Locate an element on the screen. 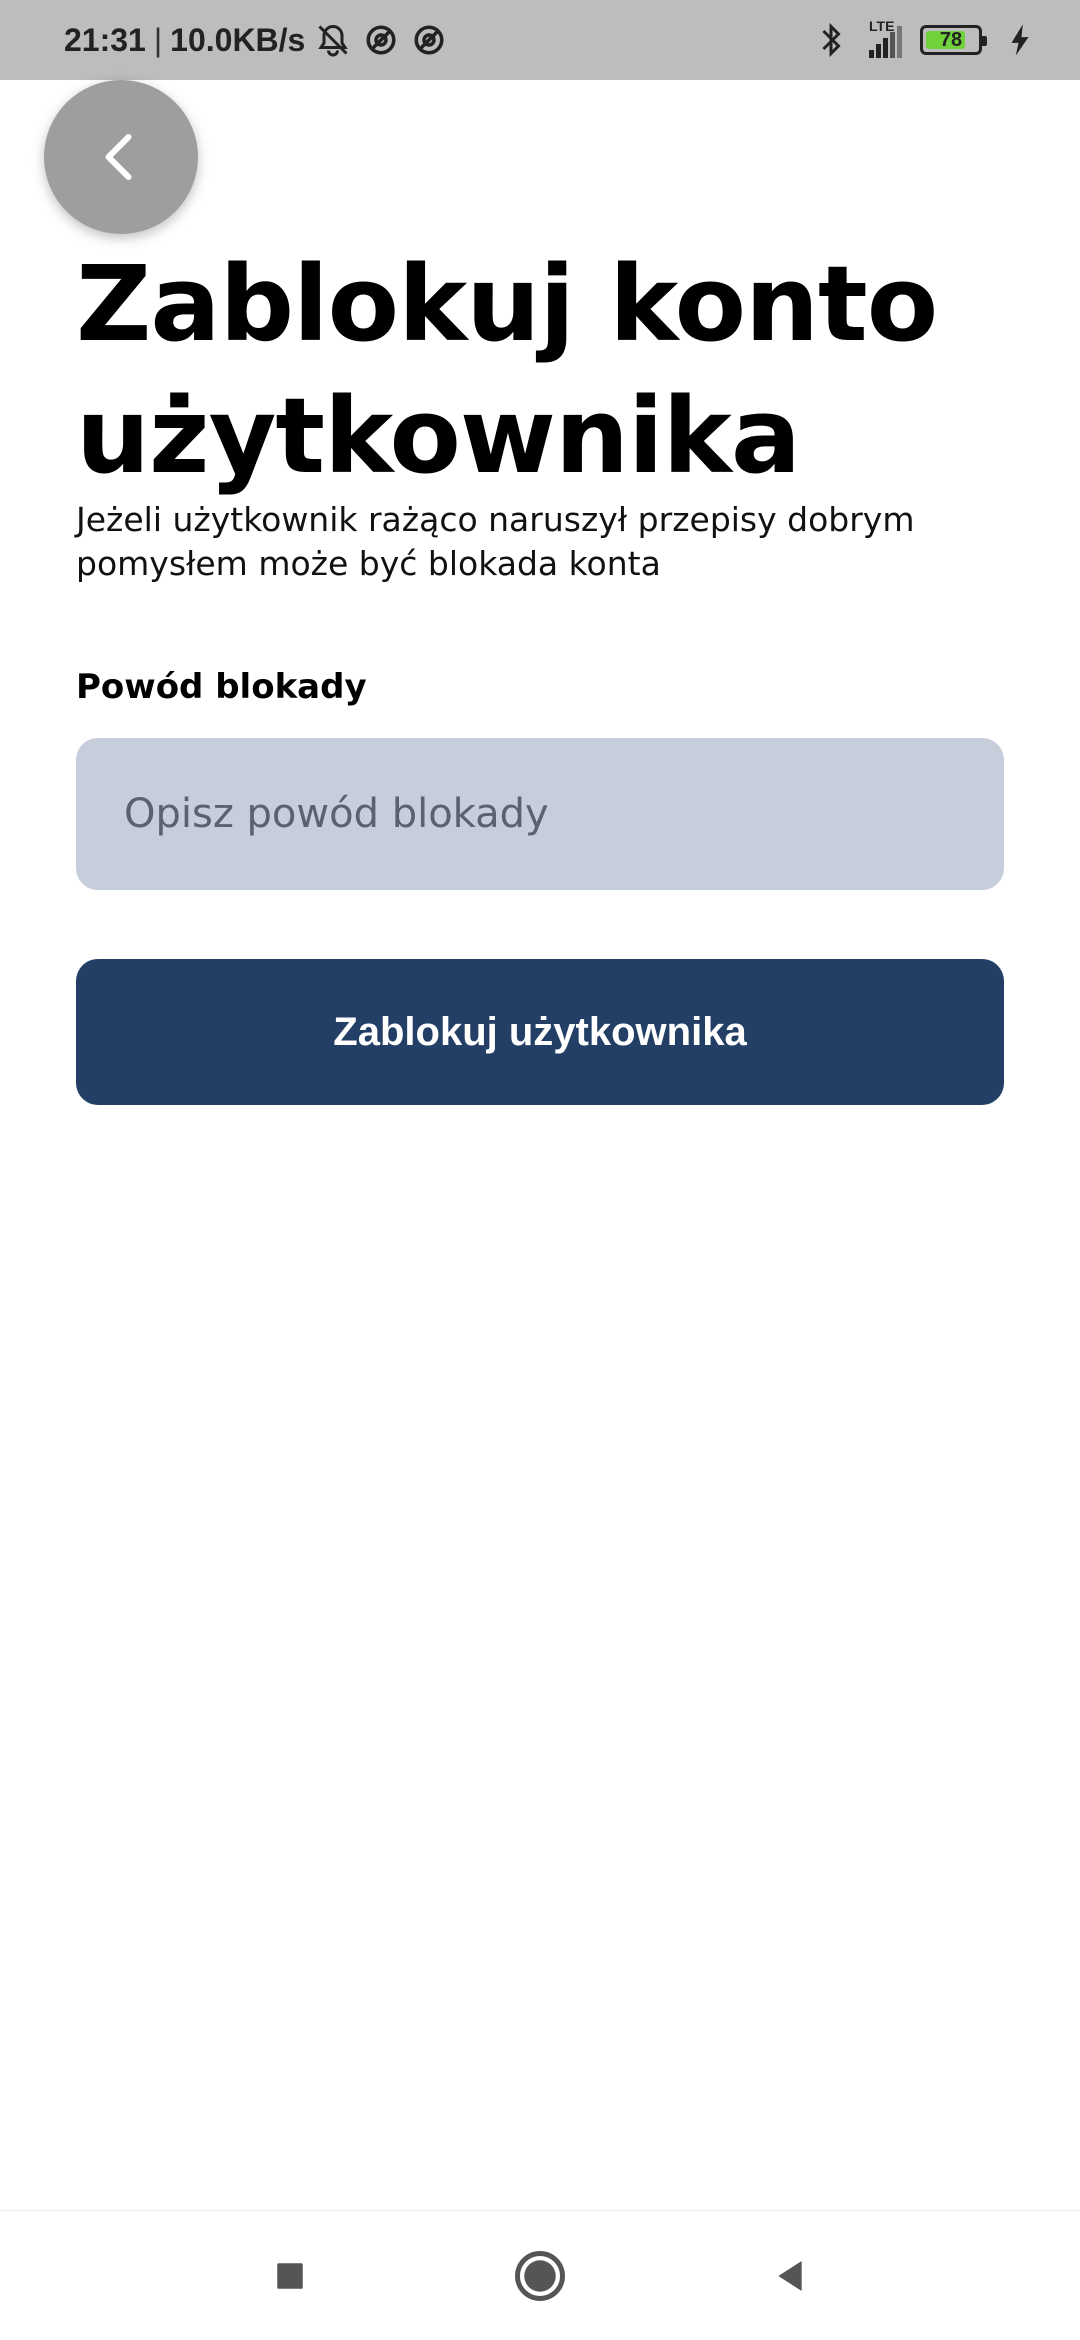 Image resolution: width=1080 pixels, height=2340 pixels. back-icon is located at coordinates (790, 2276).